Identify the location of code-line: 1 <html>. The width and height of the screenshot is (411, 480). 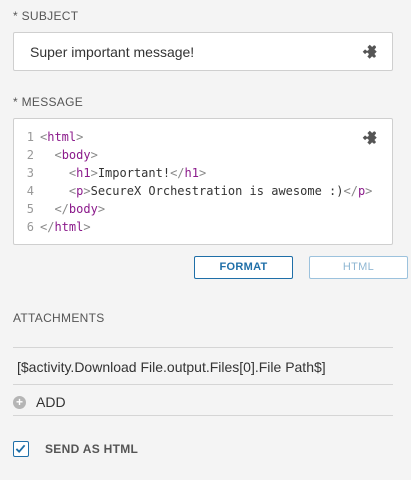
(203, 137).